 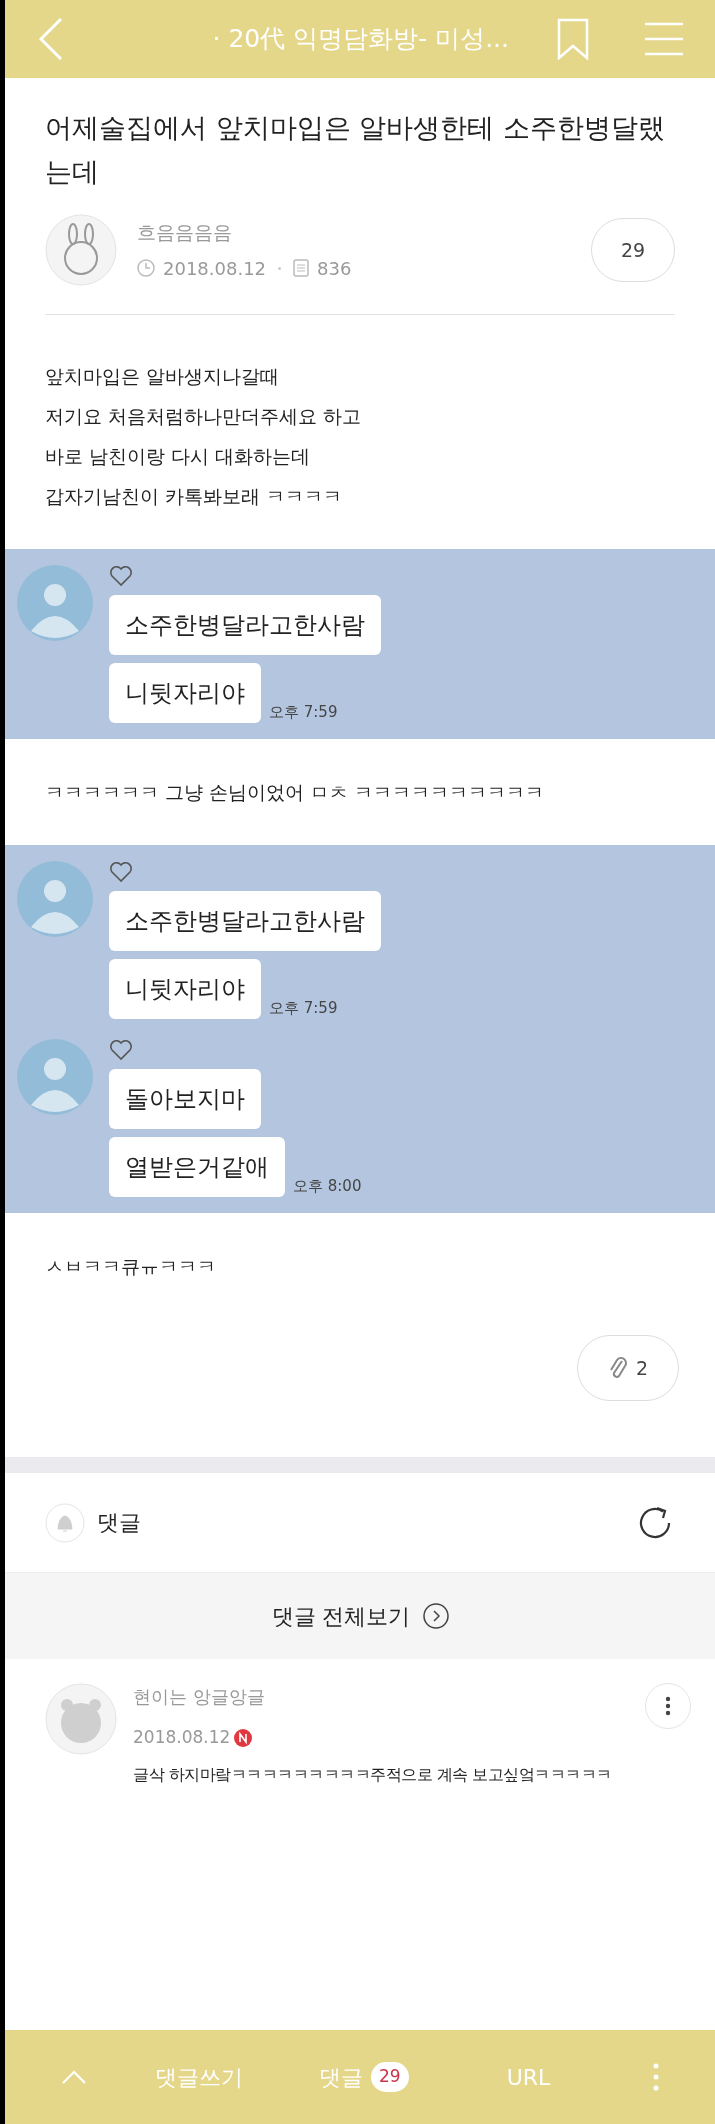 What do you see at coordinates (215, 268) in the screenshot?
I see `post-date: 2018.08.12` at bounding box center [215, 268].